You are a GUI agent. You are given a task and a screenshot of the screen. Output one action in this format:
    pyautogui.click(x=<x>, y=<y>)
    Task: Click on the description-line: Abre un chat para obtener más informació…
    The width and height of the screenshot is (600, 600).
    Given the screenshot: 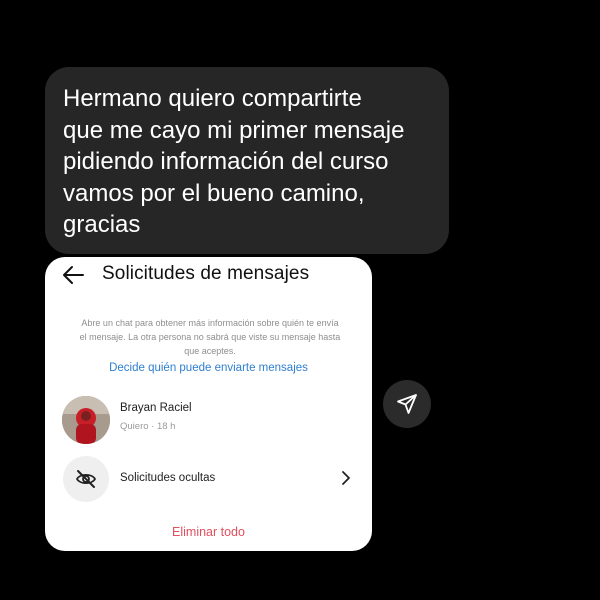 What is the action you would take?
    pyautogui.click(x=210, y=323)
    